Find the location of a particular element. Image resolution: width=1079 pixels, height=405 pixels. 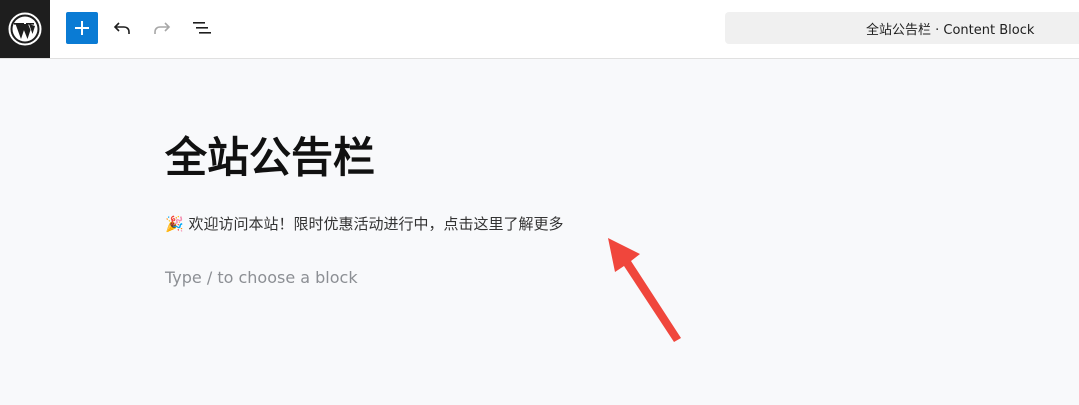

red-arrow-icon is located at coordinates (644, 290).